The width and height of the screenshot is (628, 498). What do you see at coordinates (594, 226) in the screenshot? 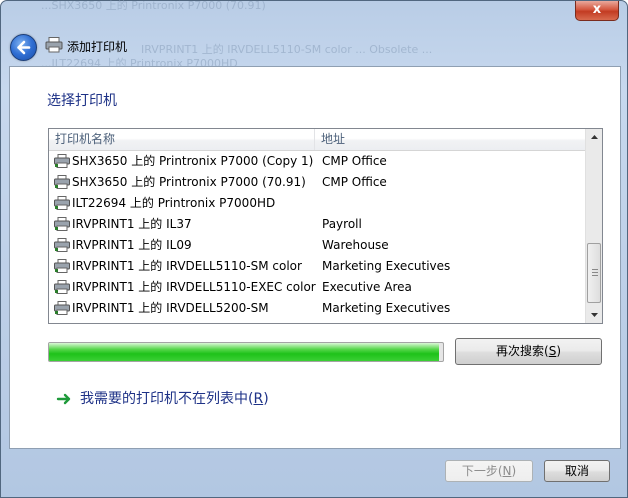
I see `vertical-scrollbar` at bounding box center [594, 226].